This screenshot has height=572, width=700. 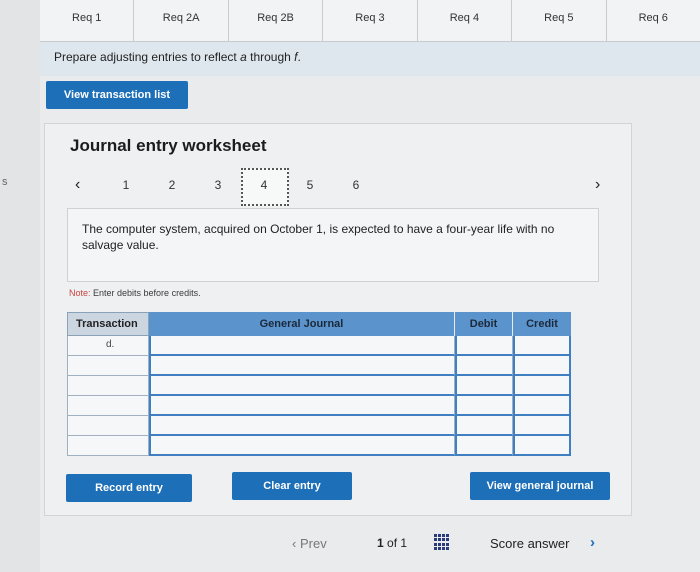 What do you see at coordinates (80, 293) in the screenshot?
I see `note-label: Note:` at bounding box center [80, 293].